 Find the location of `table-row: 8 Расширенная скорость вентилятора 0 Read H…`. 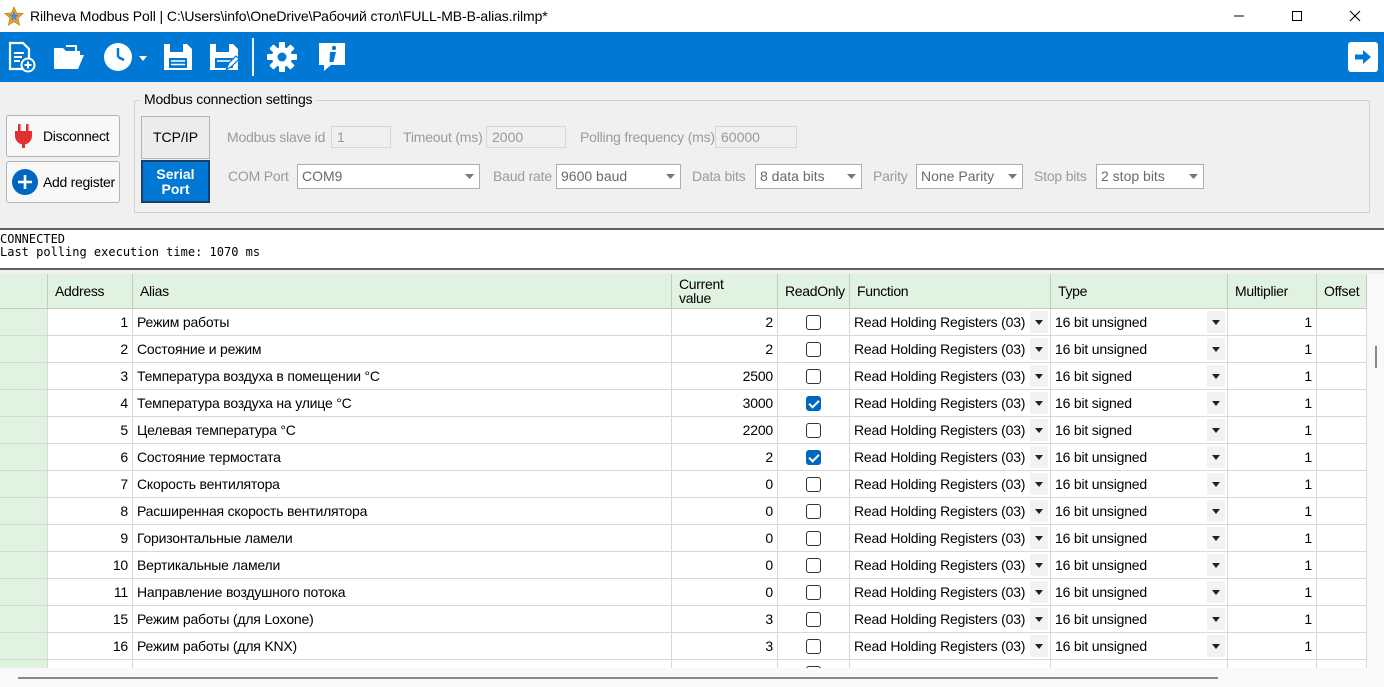

table-row: 8 Расширенная скорость вентилятора 0 Read H… is located at coordinates (683, 511).